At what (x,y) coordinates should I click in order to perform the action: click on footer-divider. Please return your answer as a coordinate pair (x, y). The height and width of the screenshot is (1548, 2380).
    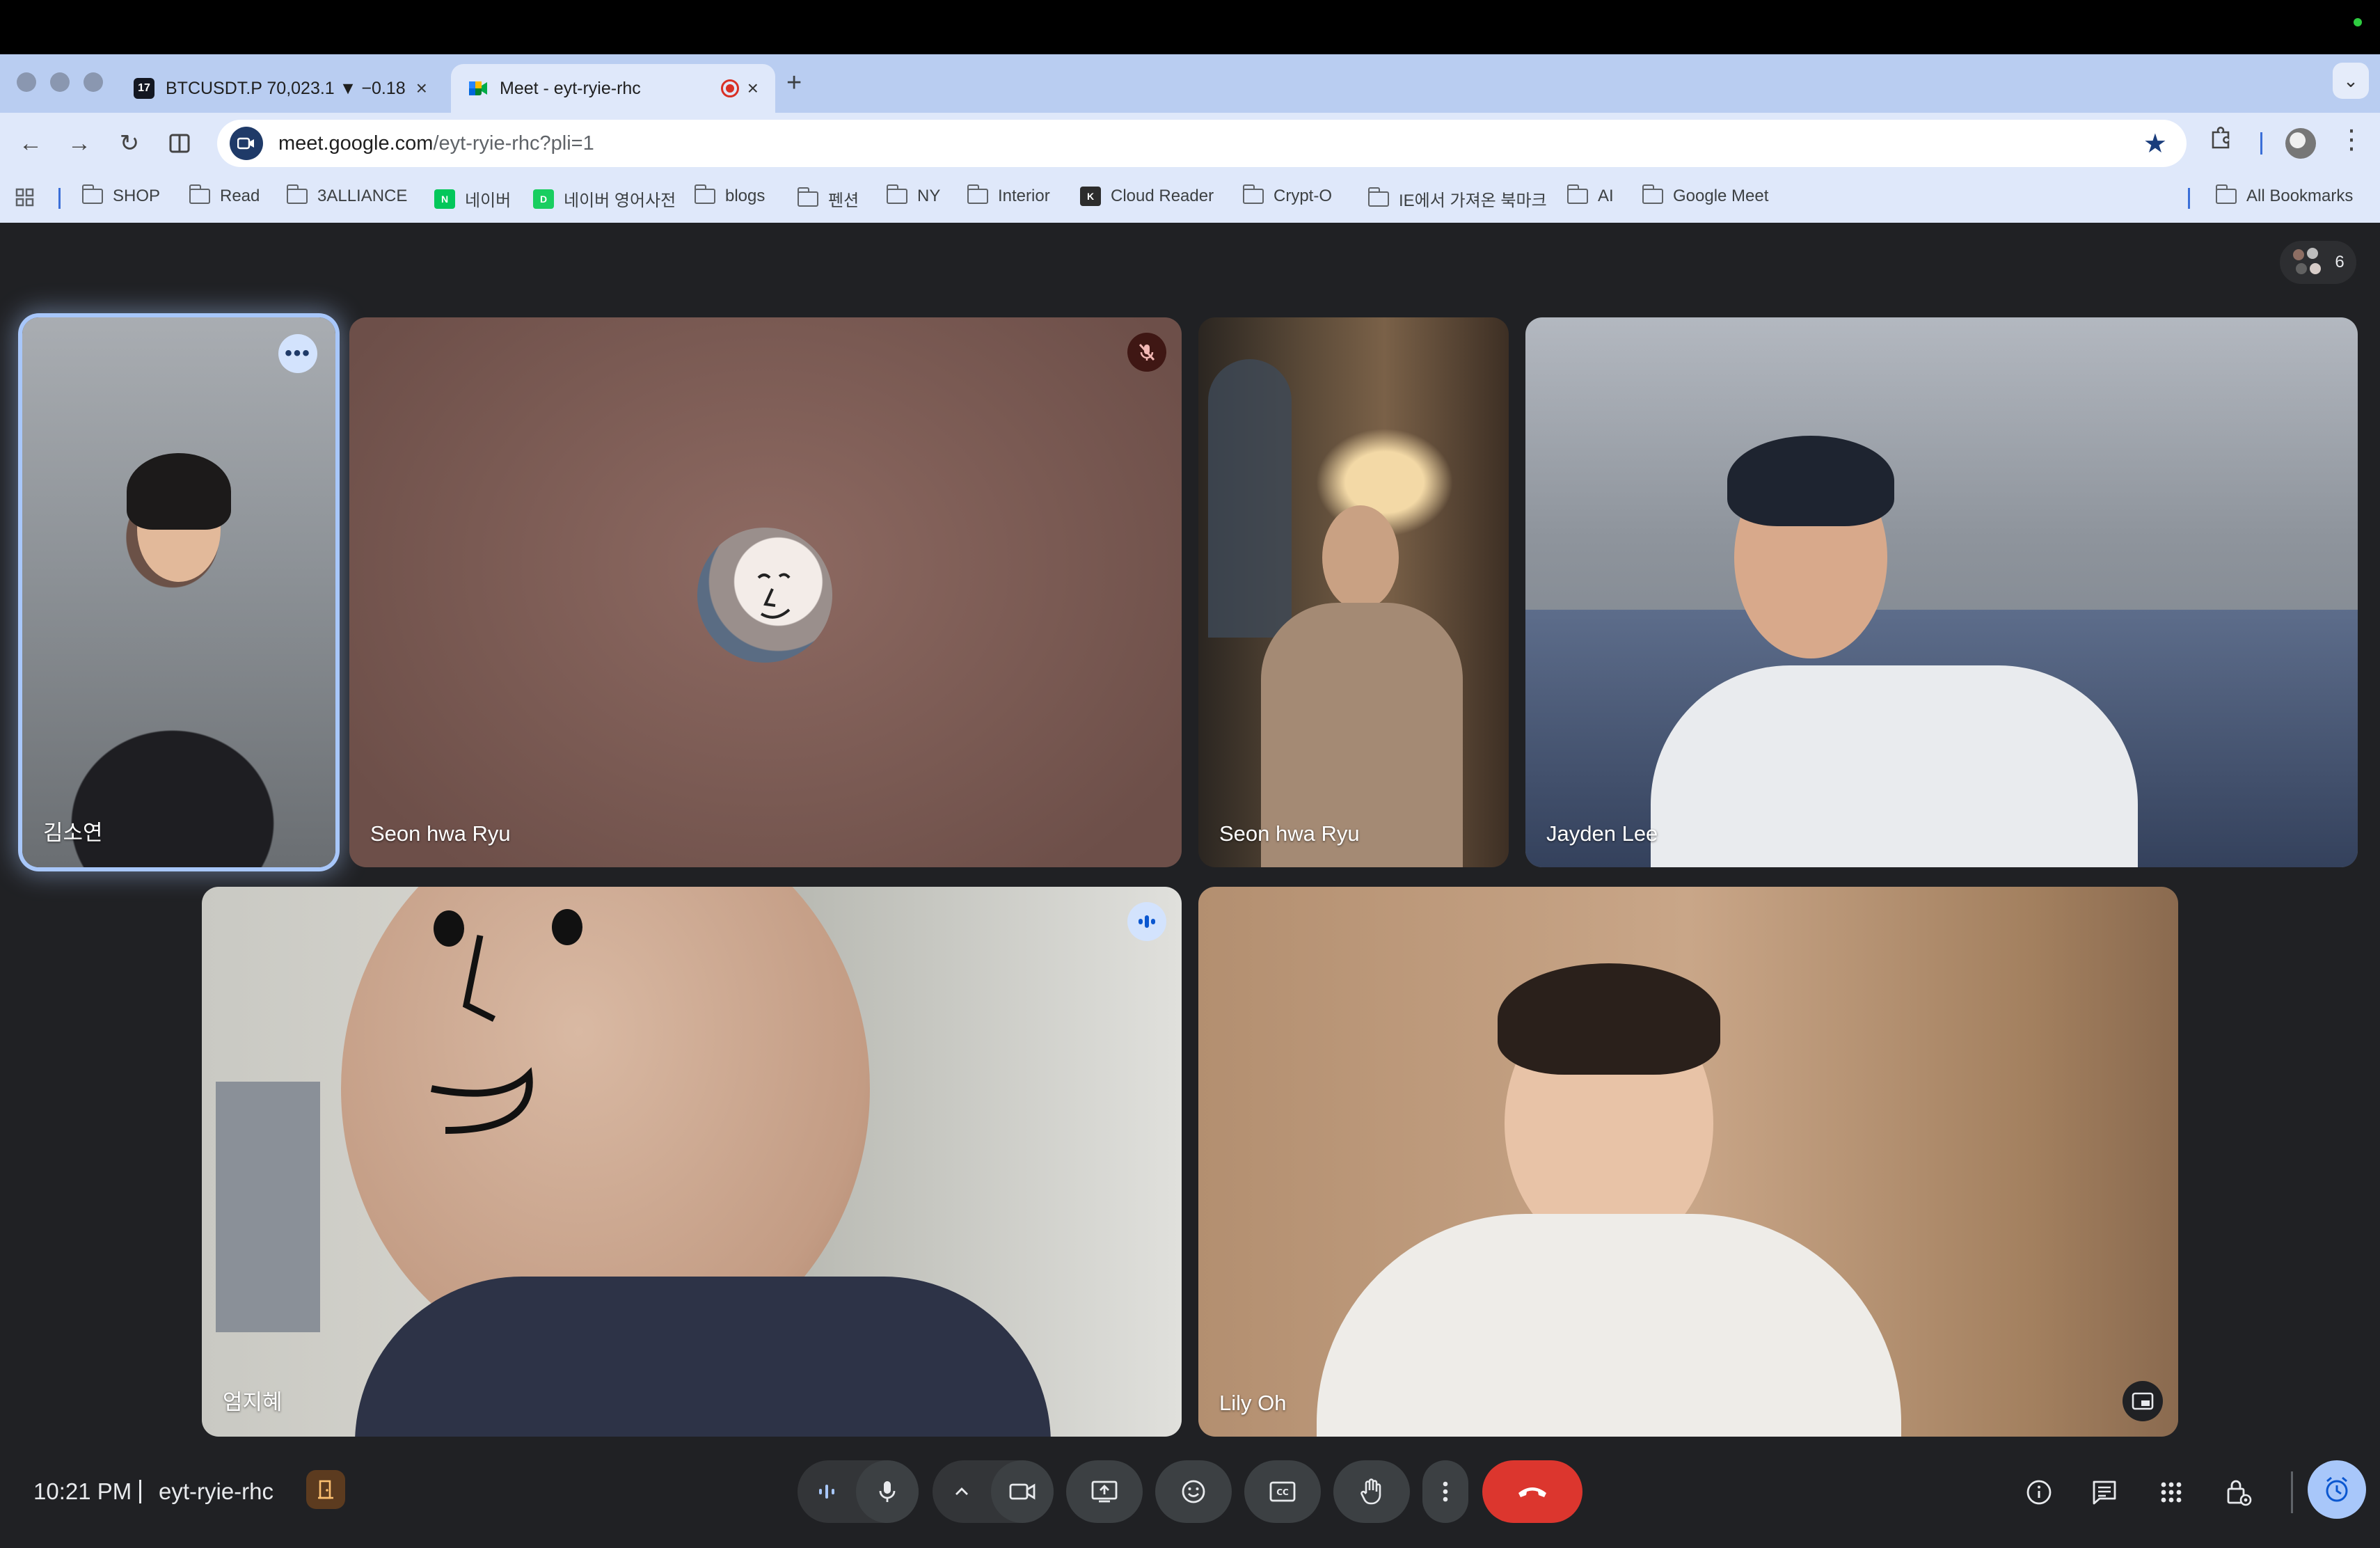
    Looking at the image, I should click on (140, 1491).